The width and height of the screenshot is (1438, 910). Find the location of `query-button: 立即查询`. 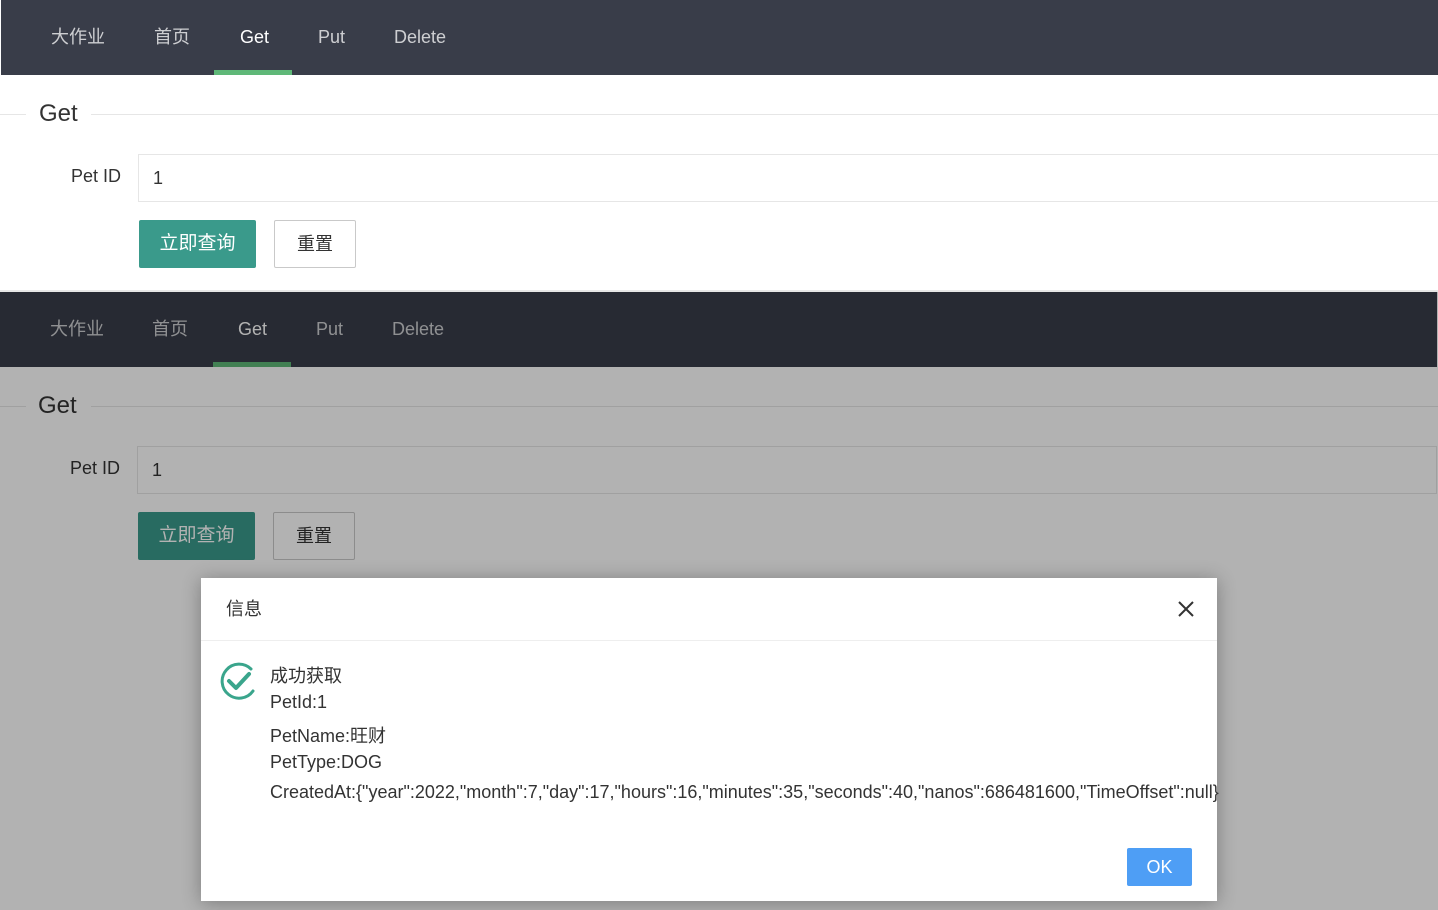

query-button: 立即查询 is located at coordinates (197, 244).